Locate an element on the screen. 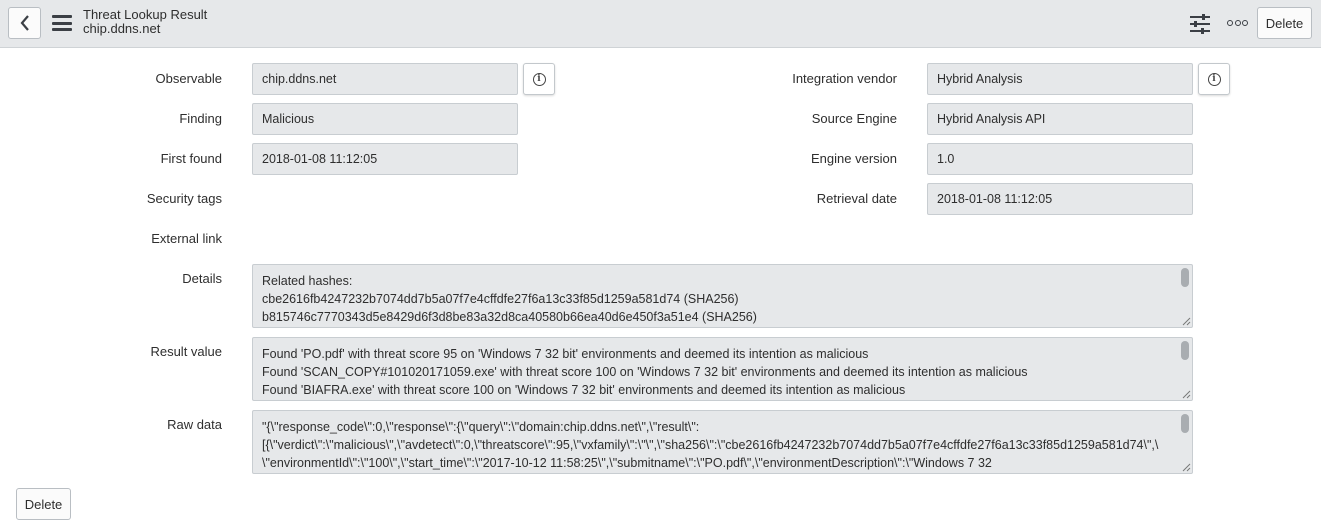 This screenshot has width=1321, height=529. details-line: Related hashes: is located at coordinates (307, 281).